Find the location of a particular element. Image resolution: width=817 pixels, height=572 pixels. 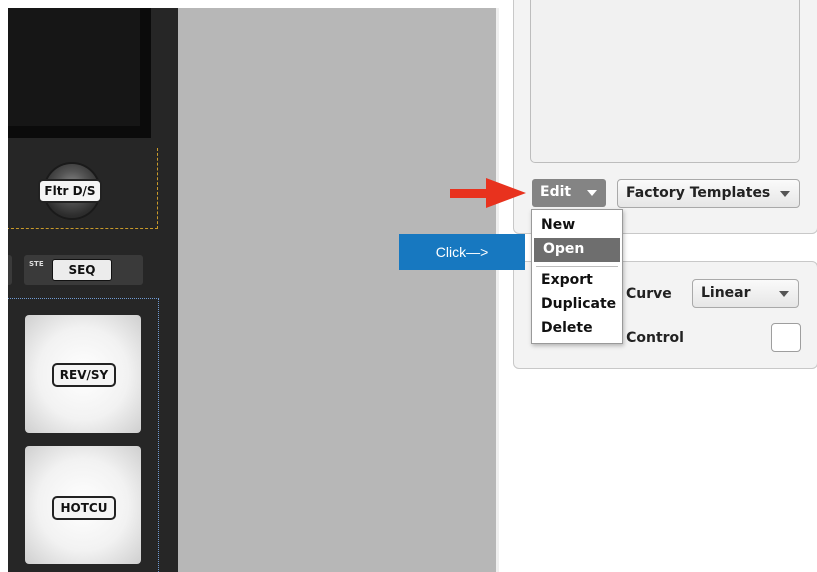

menu-item-new: New is located at coordinates (577, 226).